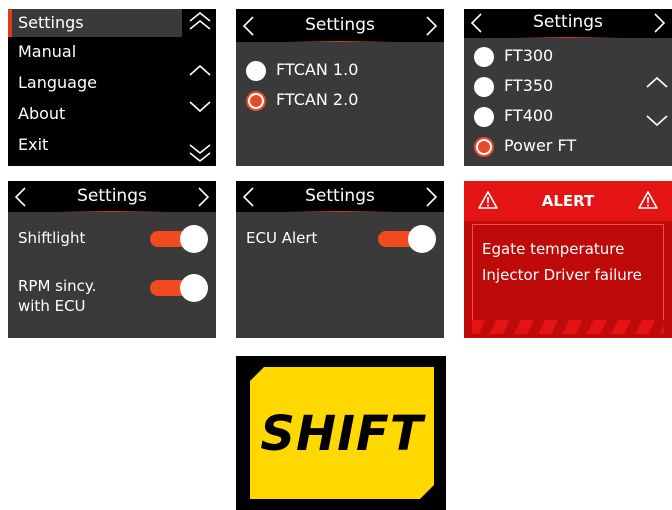  What do you see at coordinates (179, 239) in the screenshot?
I see `shiftlight-toggle` at bounding box center [179, 239].